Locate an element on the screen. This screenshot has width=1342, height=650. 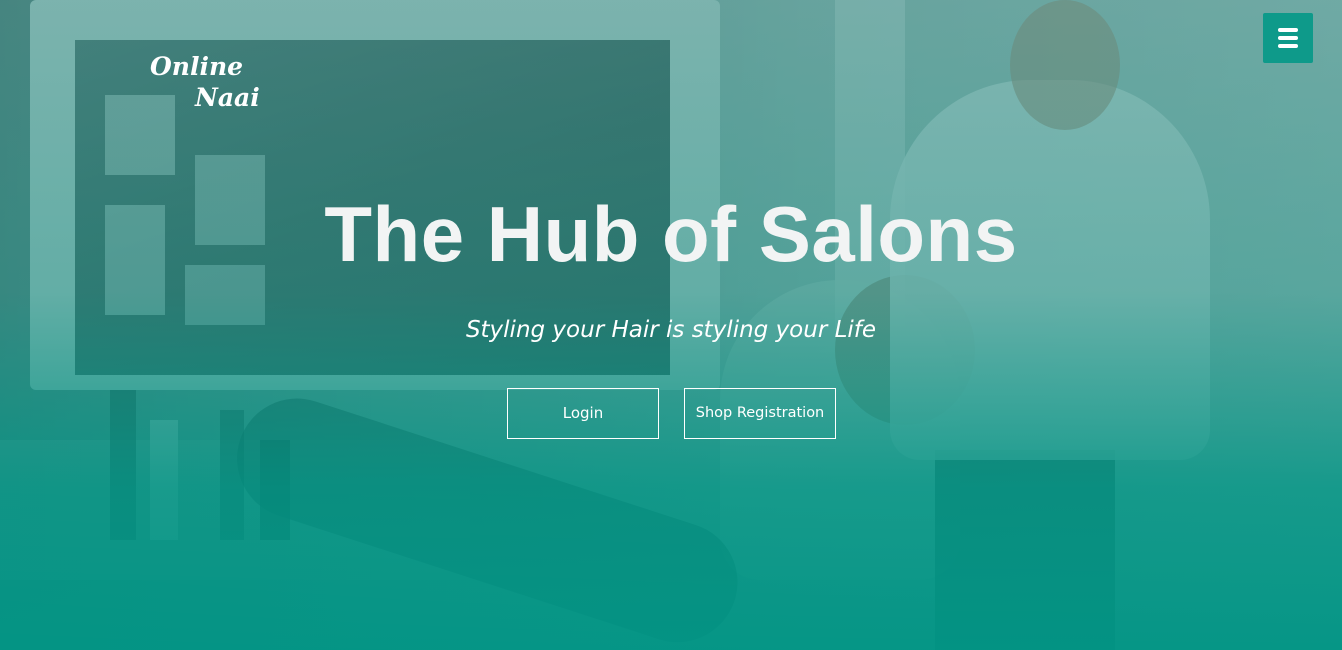
brand-logo-line-2: Naai is located at coordinates (227, 97).